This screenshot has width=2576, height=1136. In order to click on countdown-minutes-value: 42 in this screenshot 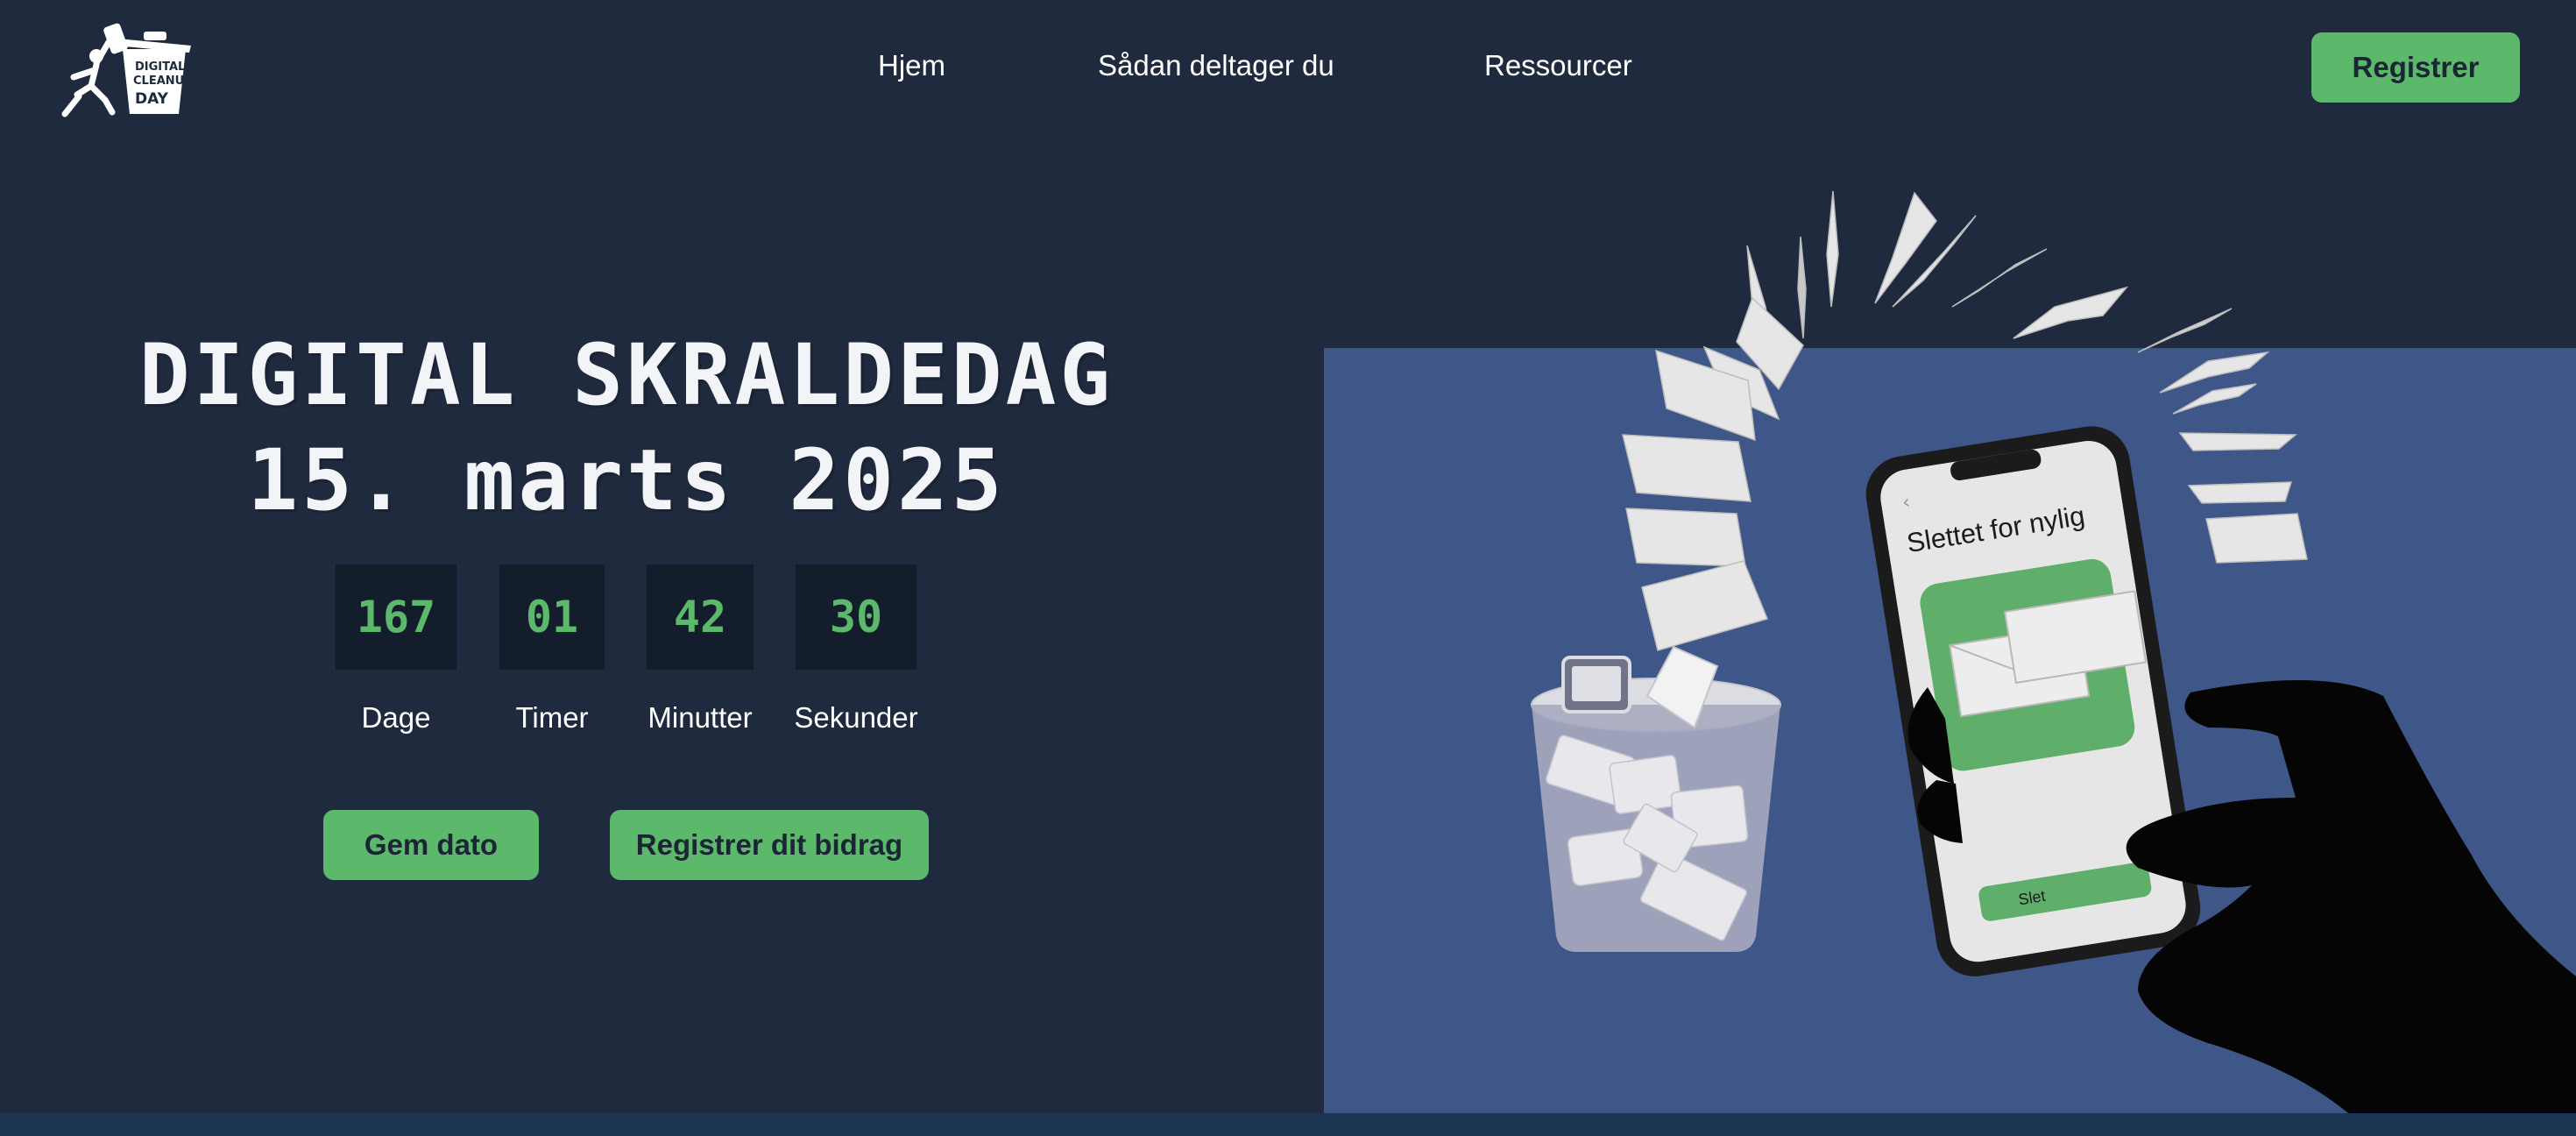, I will do `click(700, 617)`.